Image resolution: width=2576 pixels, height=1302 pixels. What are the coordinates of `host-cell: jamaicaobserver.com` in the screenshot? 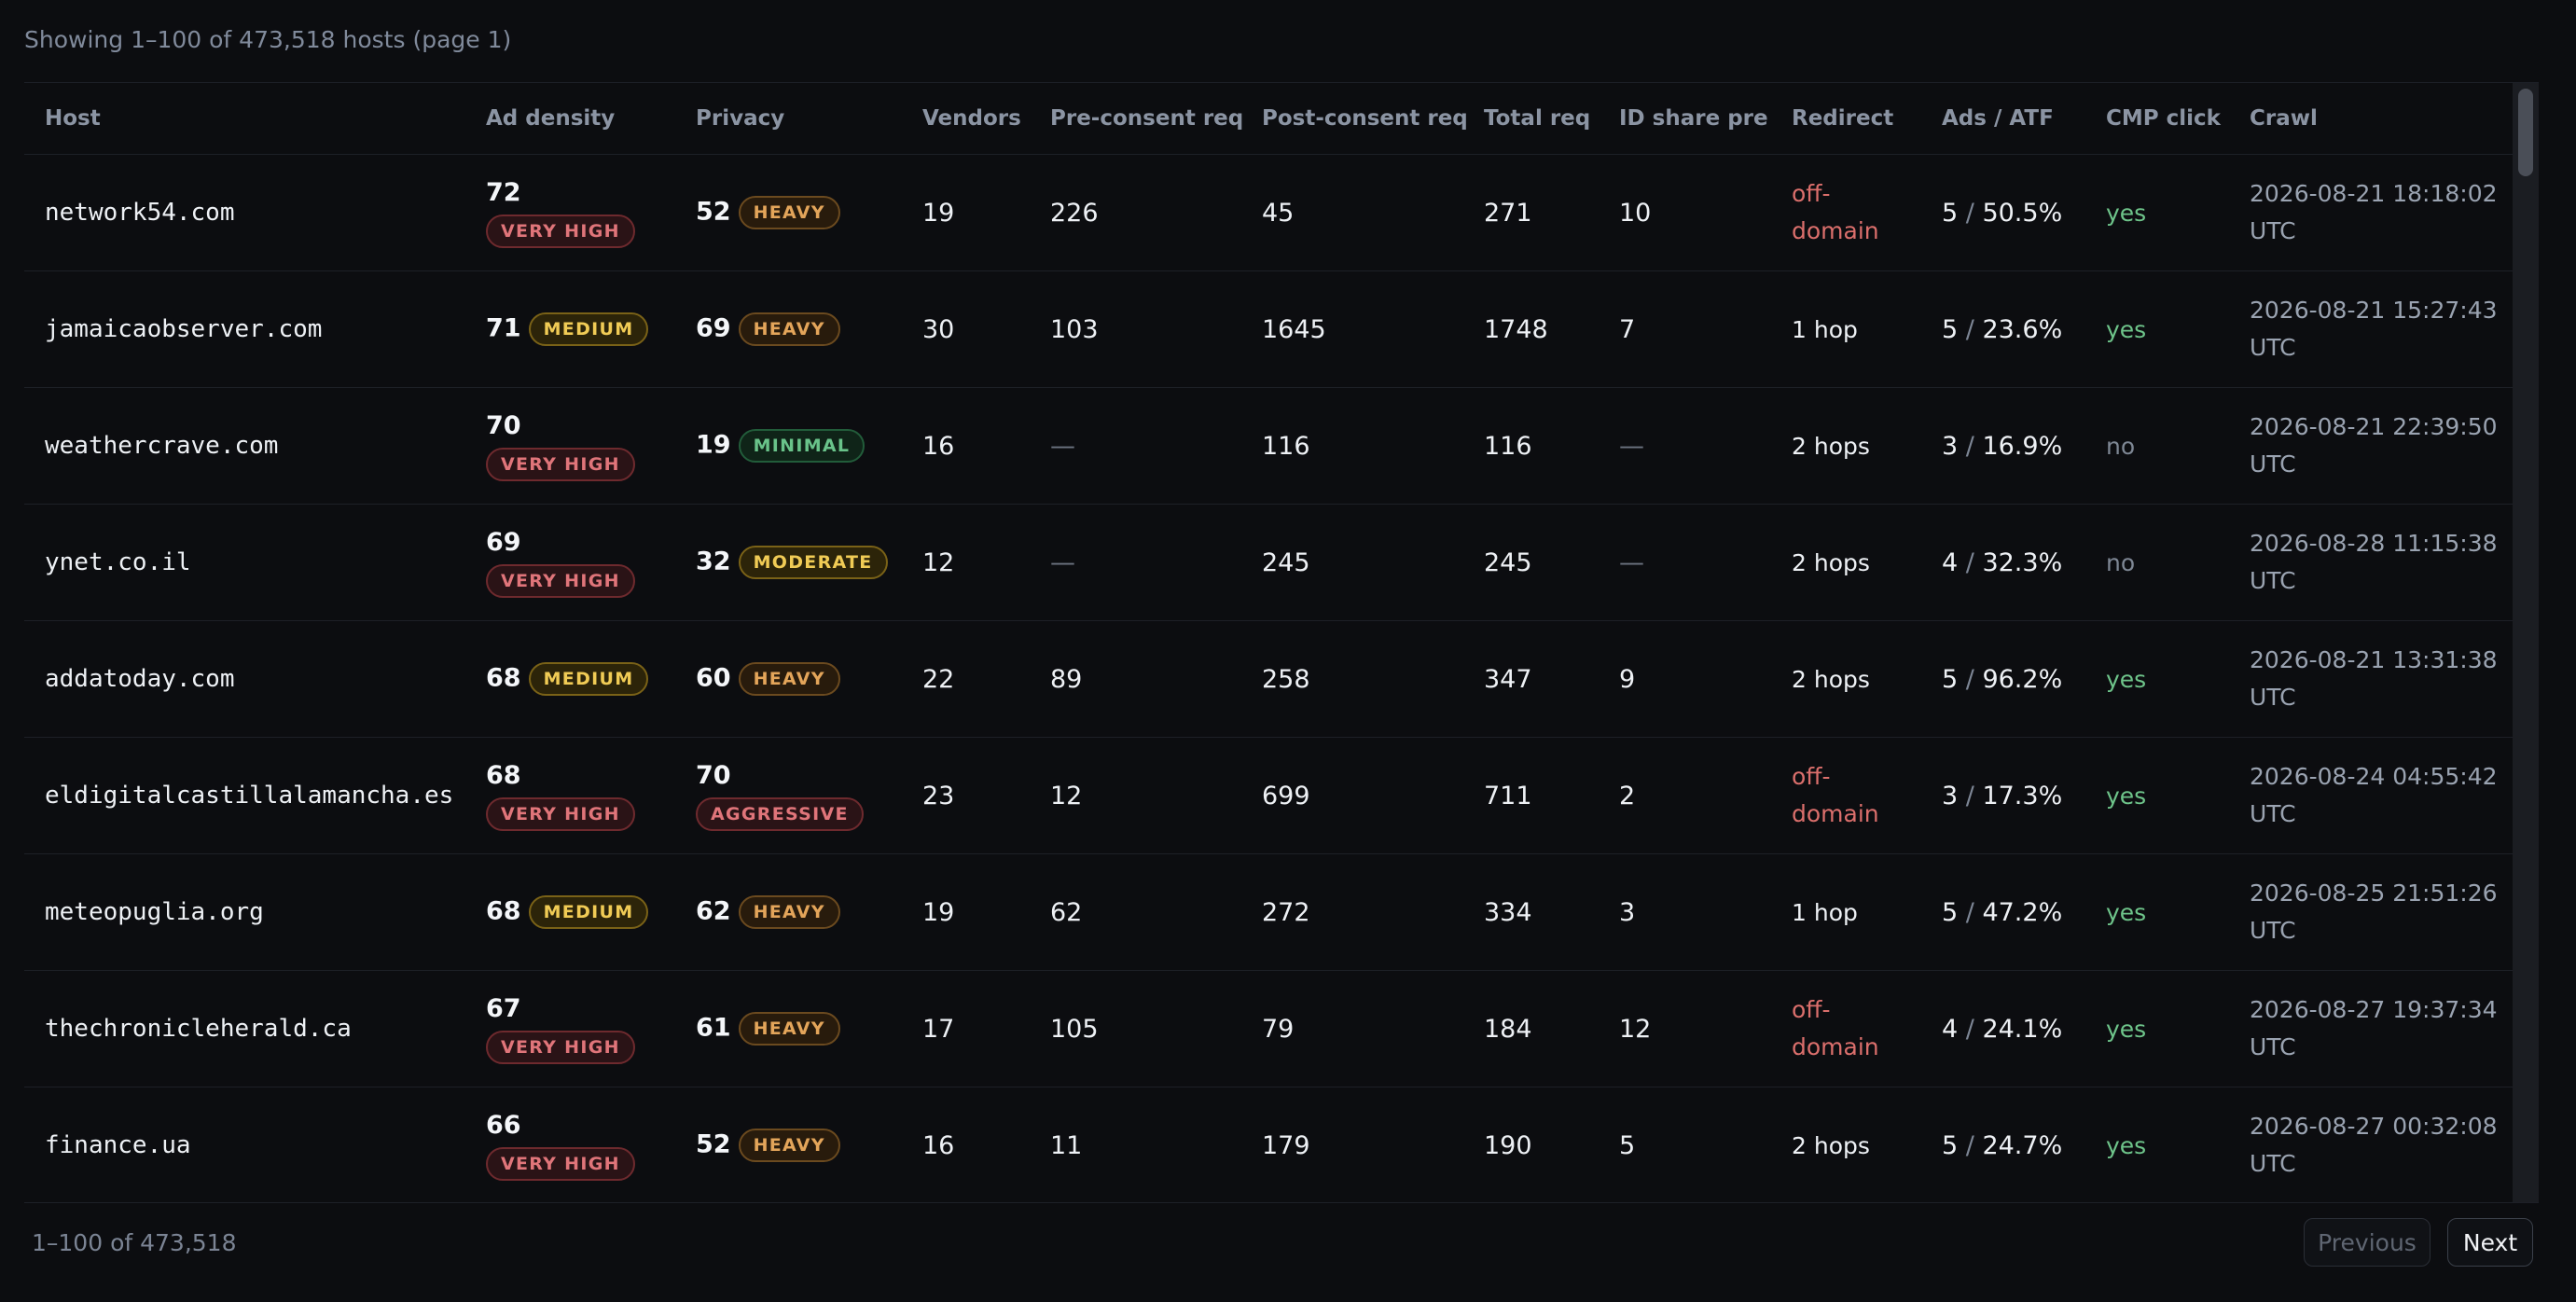 It's located at (255, 329).